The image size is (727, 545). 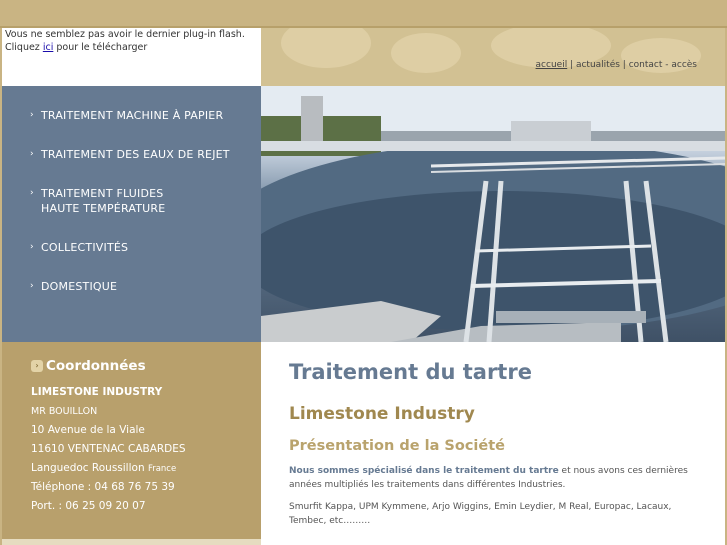 I want to click on header-banner: accueil | actualités | contact - accès, so click(x=493, y=57).